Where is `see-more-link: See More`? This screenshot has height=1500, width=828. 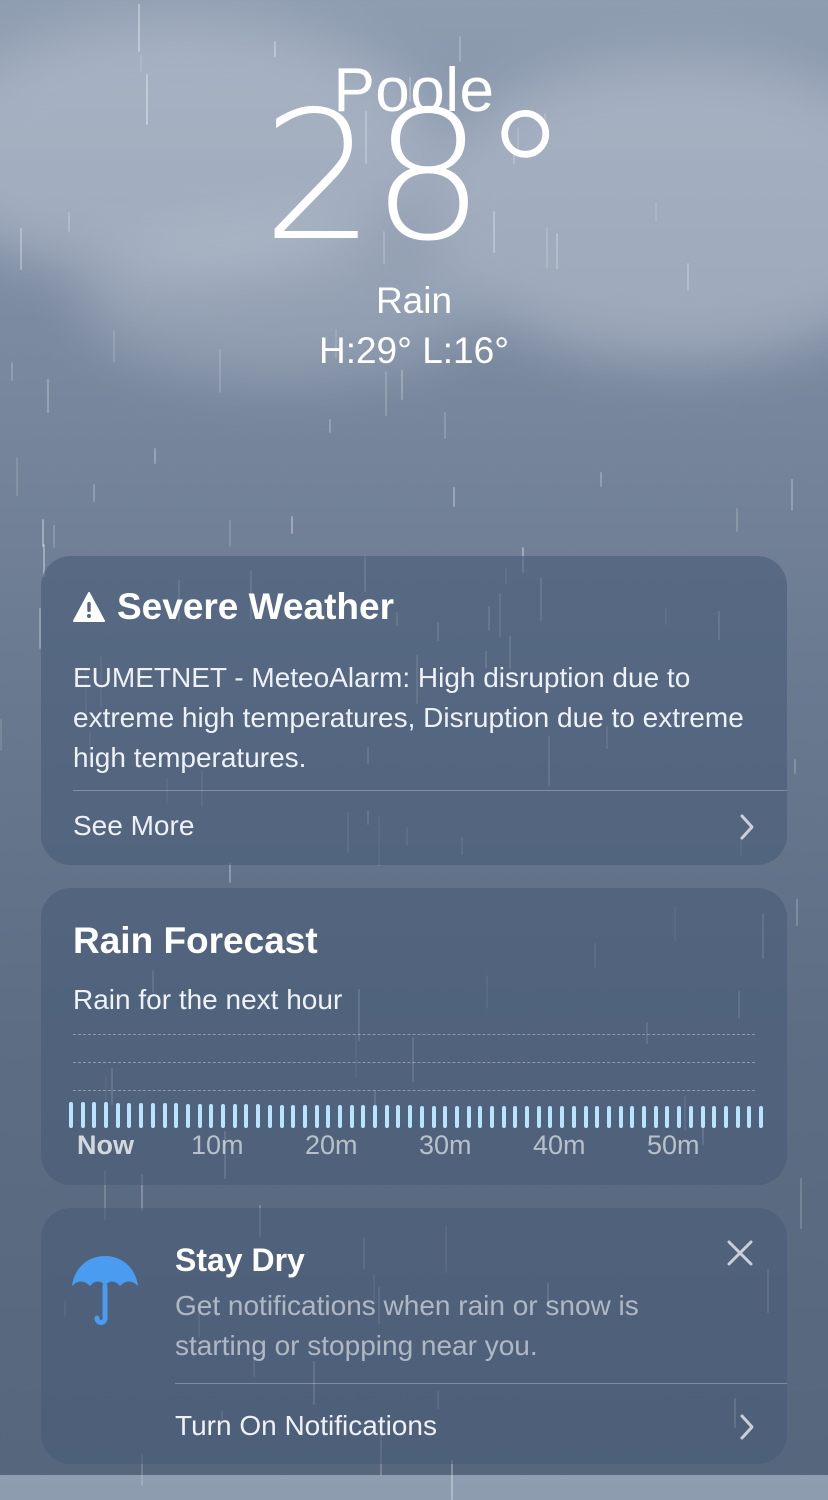
see-more-link: See More is located at coordinates (133, 826).